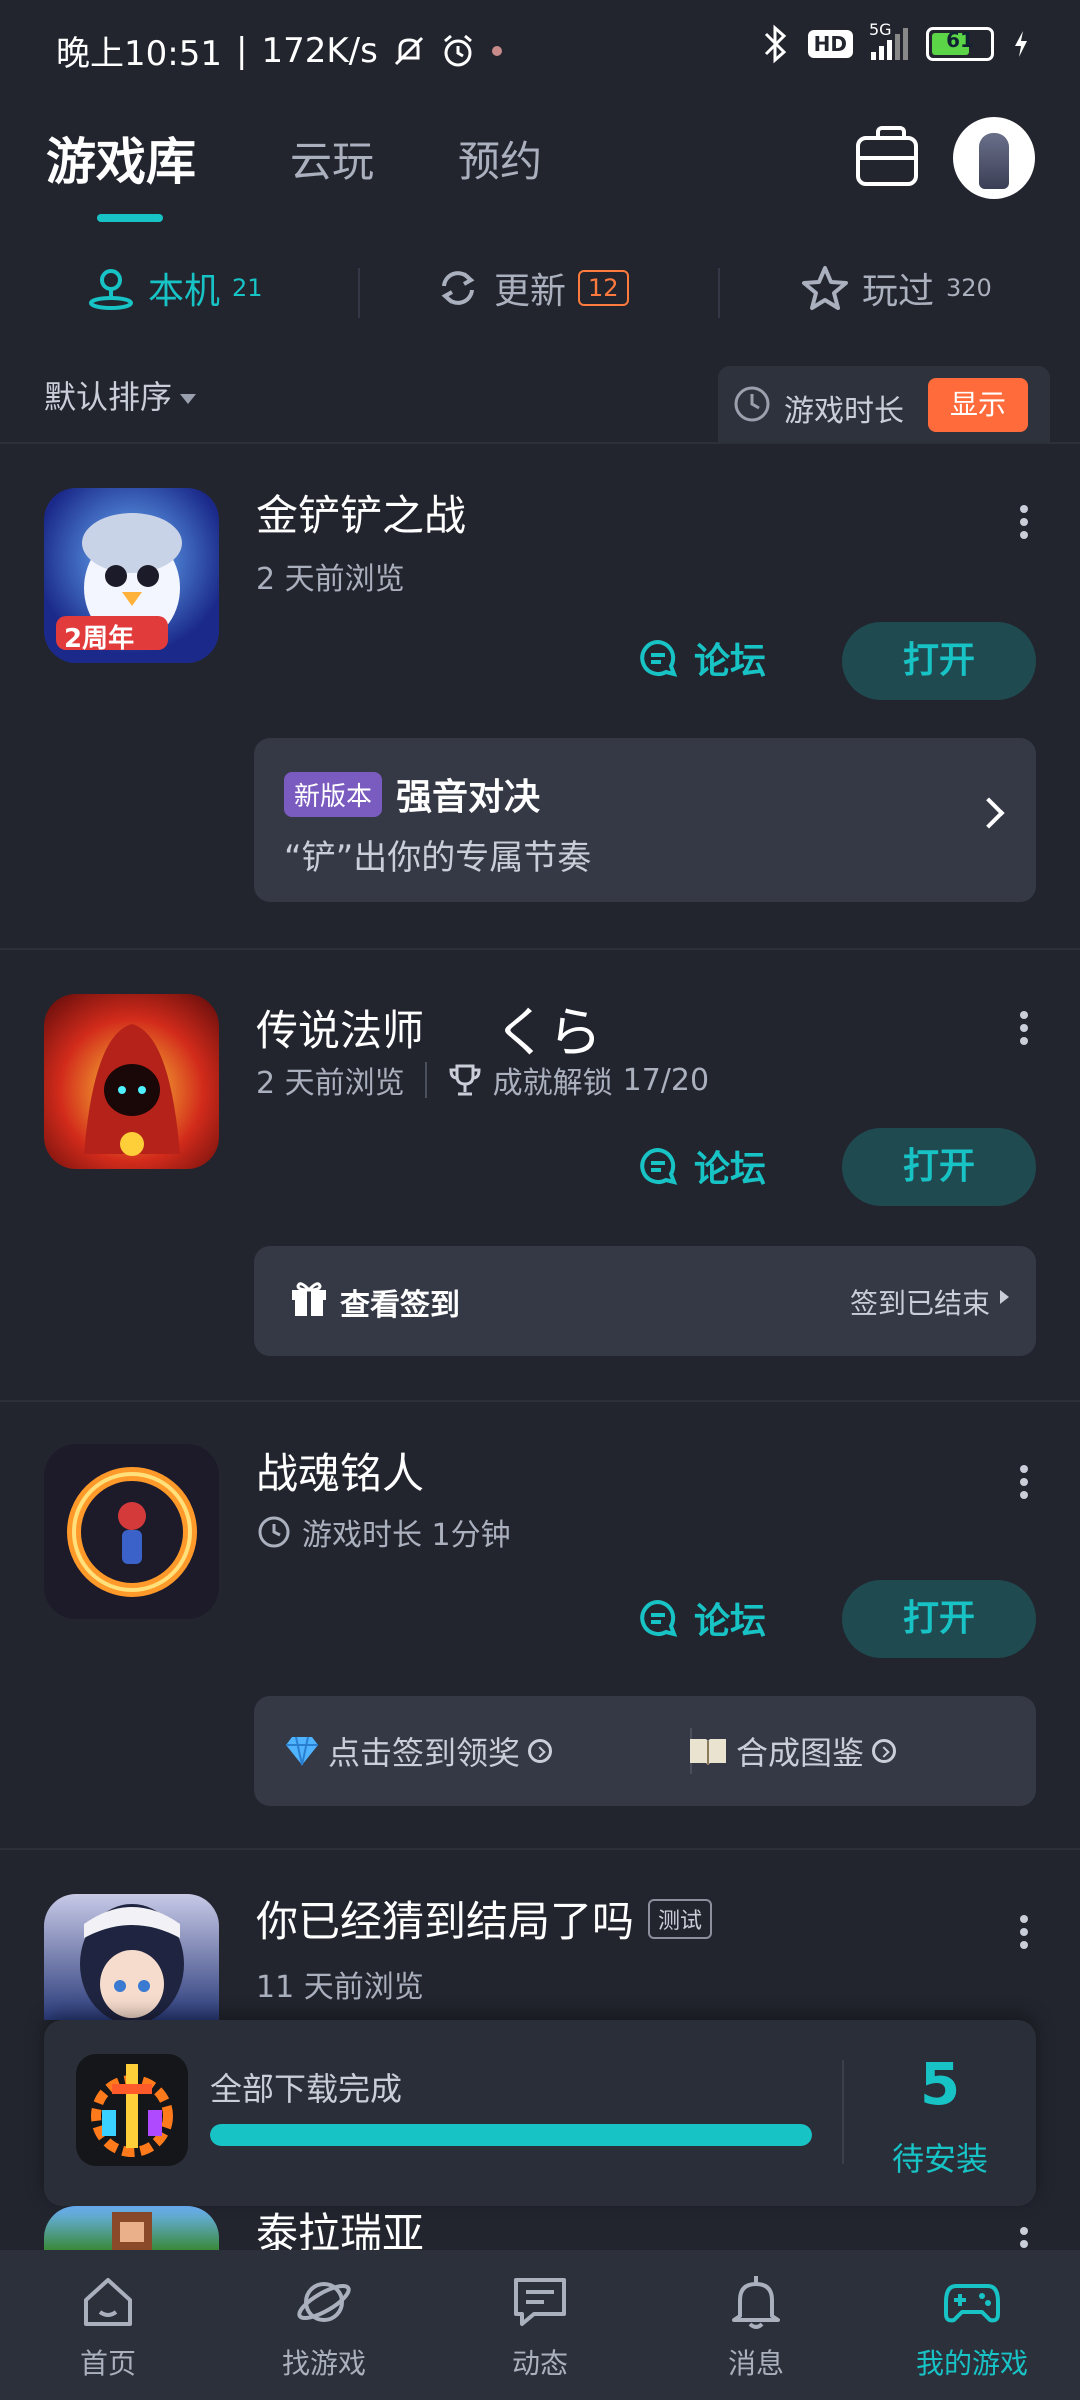 Image resolution: width=1080 pixels, height=2400 pixels. I want to click on anime-girl-icon, so click(132, 1962).